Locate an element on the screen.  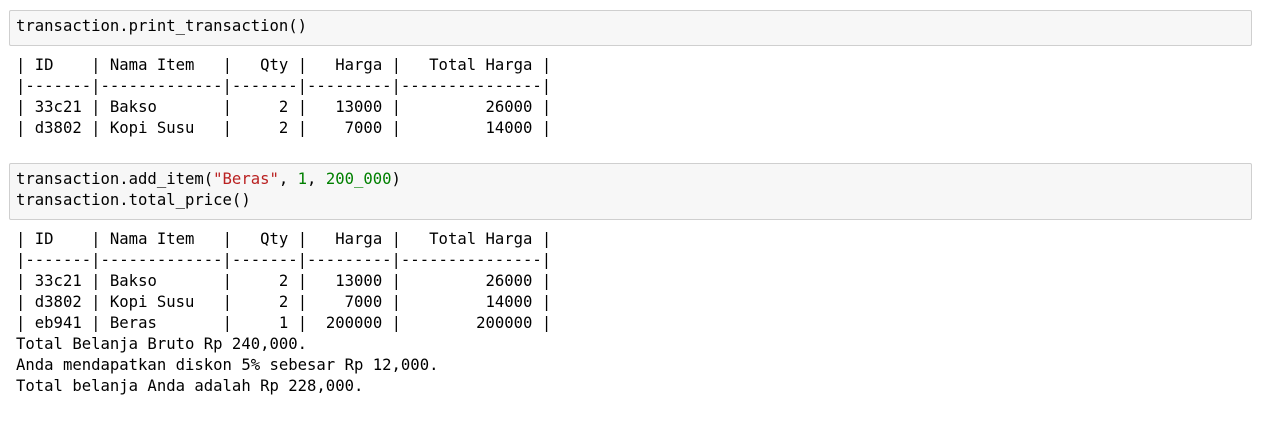
cells.1.table.rows.2-col-4: 200000 is located at coordinates (504, 323).